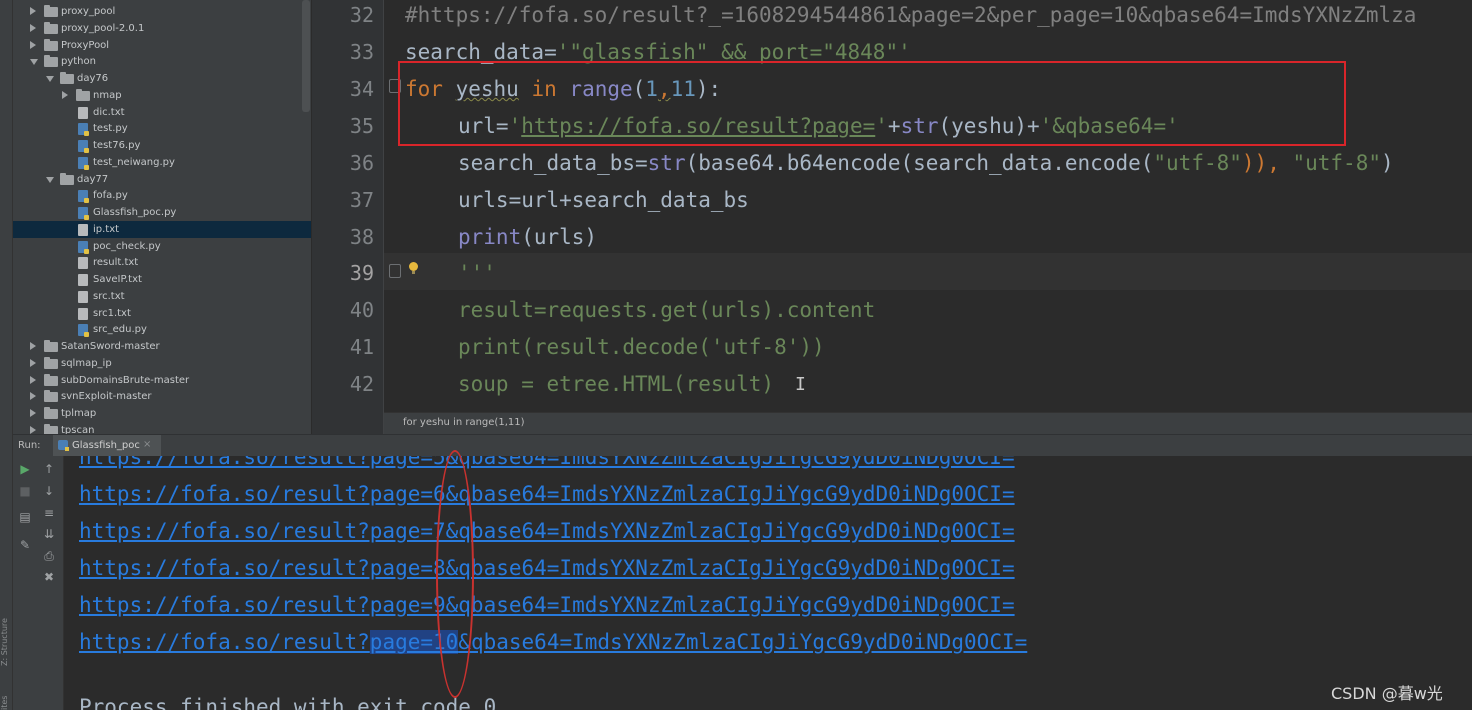 This screenshot has height=710, width=1472. Describe the element at coordinates (527, 237) in the screenshot. I see `code-line-38: print(urls)` at that location.